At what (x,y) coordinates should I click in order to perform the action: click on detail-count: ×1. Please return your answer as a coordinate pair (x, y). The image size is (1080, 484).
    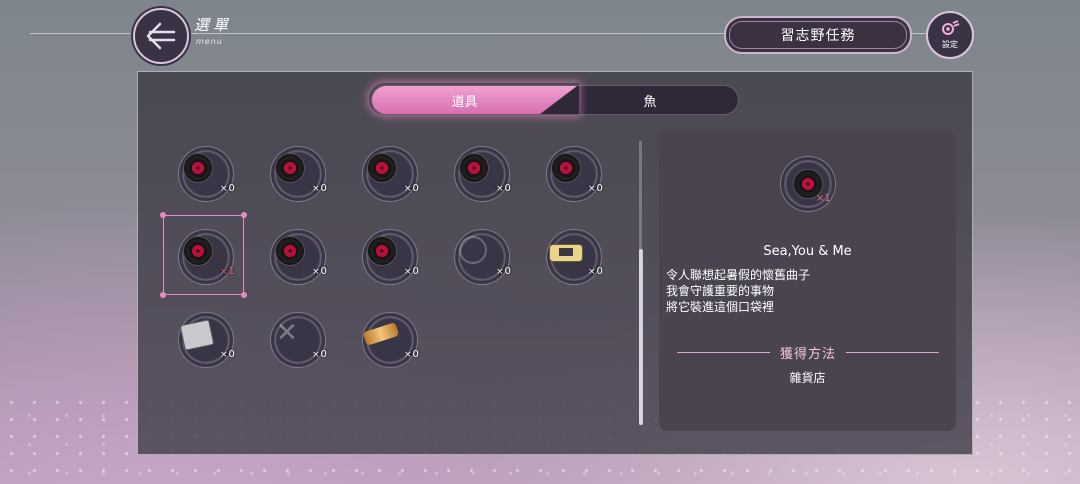
    Looking at the image, I should click on (823, 198).